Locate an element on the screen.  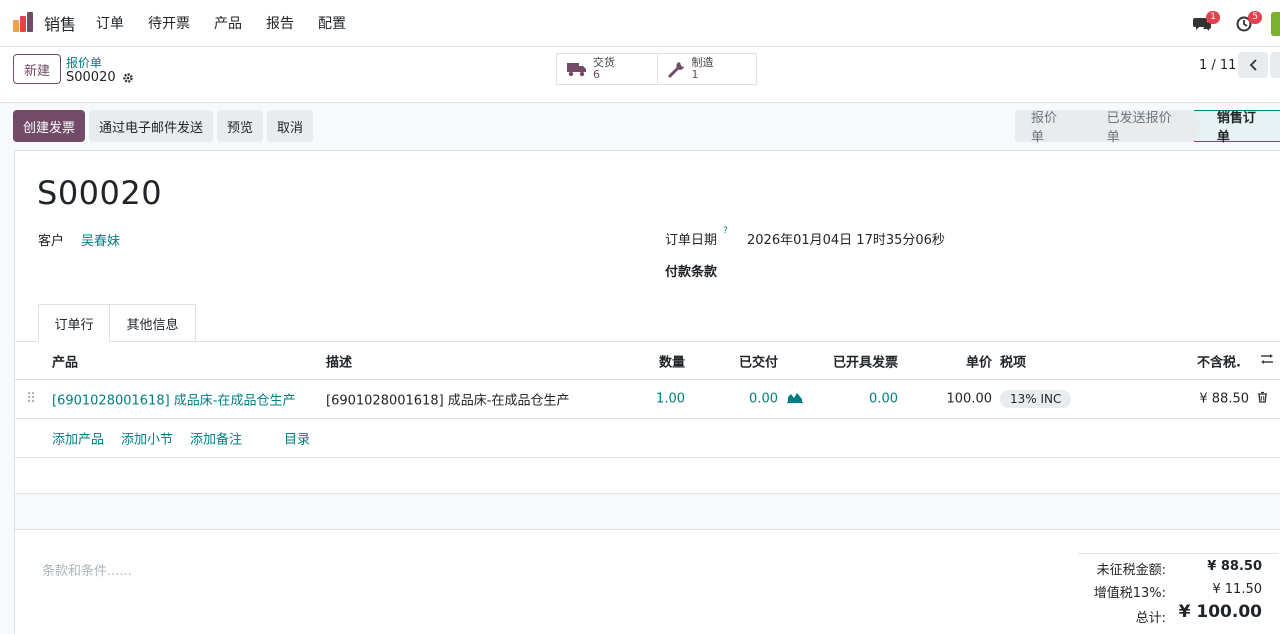
line-invoiced: 0.00 is located at coordinates (883, 399).